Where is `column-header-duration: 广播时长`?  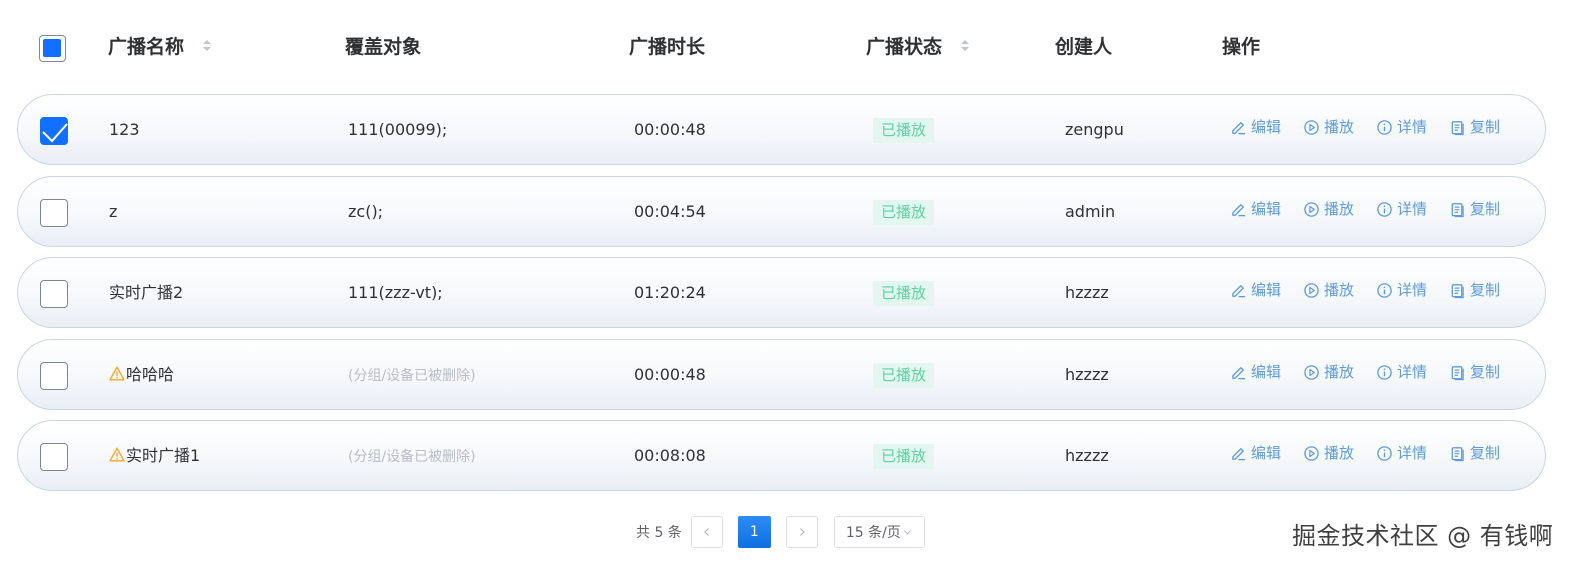 column-header-duration: 广播时长 is located at coordinates (667, 47).